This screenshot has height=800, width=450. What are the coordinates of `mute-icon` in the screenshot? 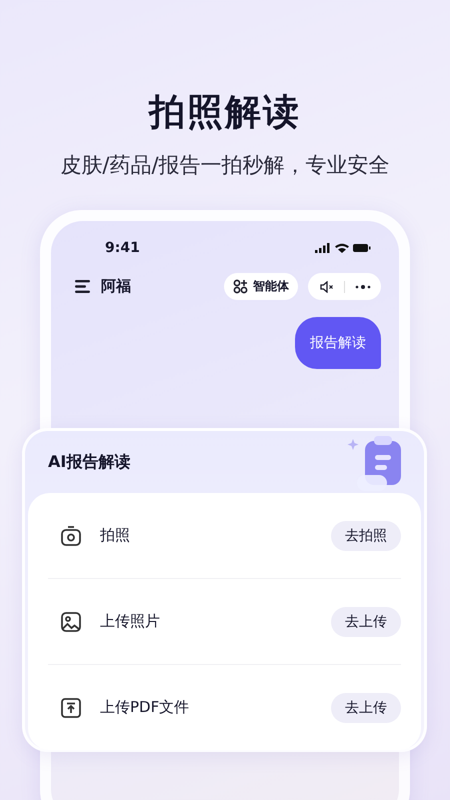 It's located at (327, 286).